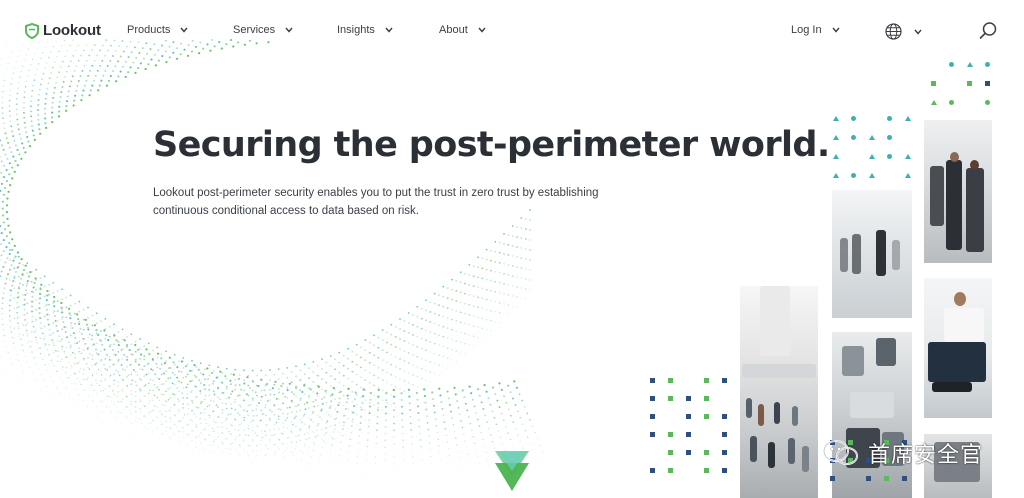  I want to click on photo-walking-commuters, so click(872, 254).